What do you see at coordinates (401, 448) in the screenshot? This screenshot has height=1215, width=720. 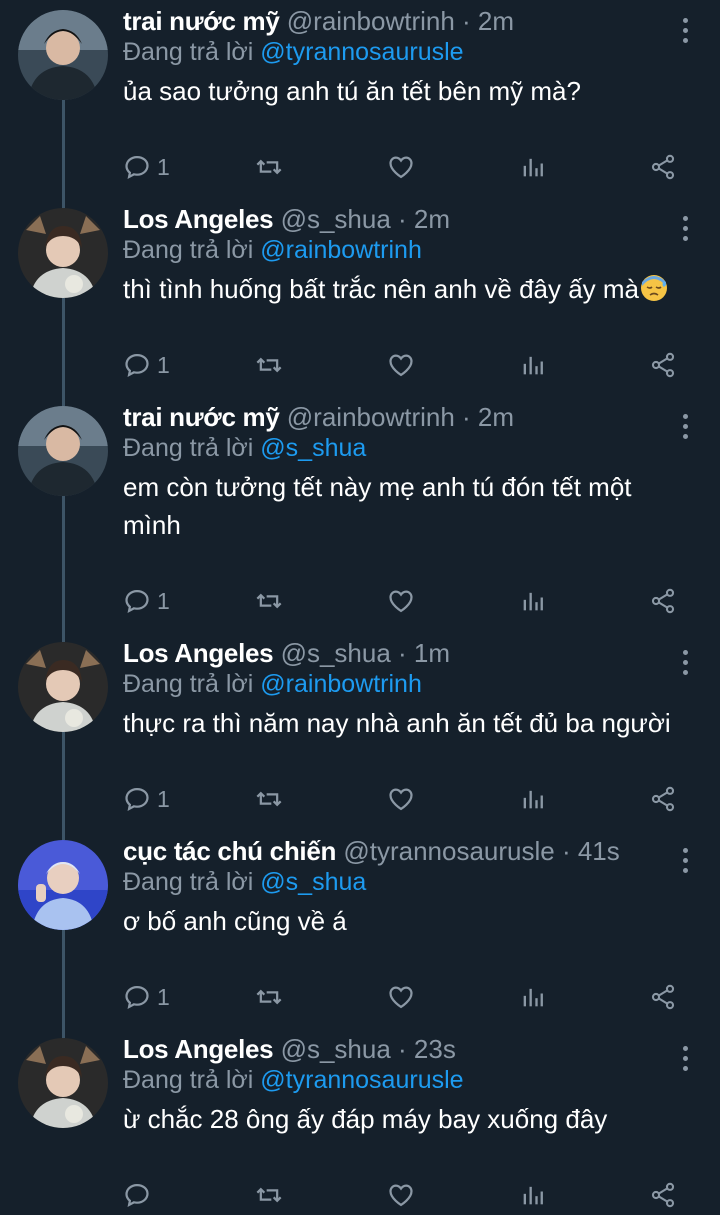 I see `replying-to: Đang trả lời @s_shua` at bounding box center [401, 448].